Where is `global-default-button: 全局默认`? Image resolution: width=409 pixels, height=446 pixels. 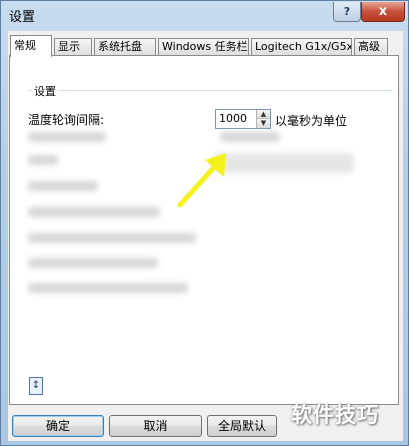
global-default-button: 全局默认 is located at coordinates (242, 426).